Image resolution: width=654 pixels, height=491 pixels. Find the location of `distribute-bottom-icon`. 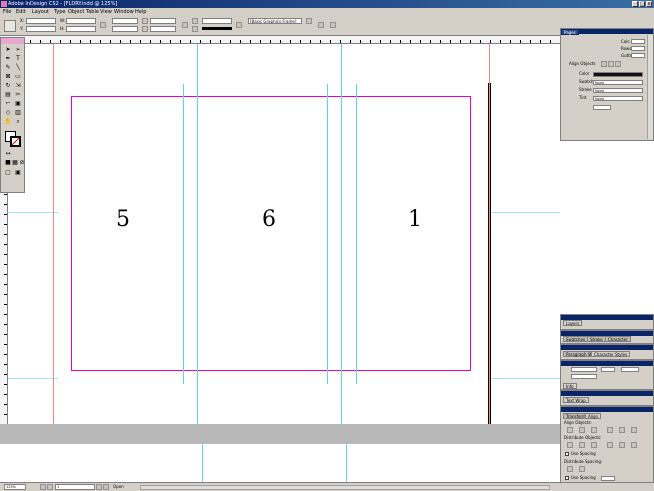

distribute-bottom-icon is located at coordinates (594, 445).